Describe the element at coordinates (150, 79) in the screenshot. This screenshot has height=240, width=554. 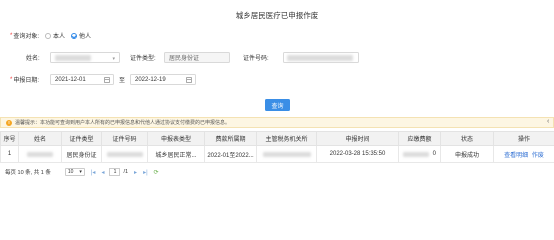
I see `end-date-value: 2022-12-19` at that location.